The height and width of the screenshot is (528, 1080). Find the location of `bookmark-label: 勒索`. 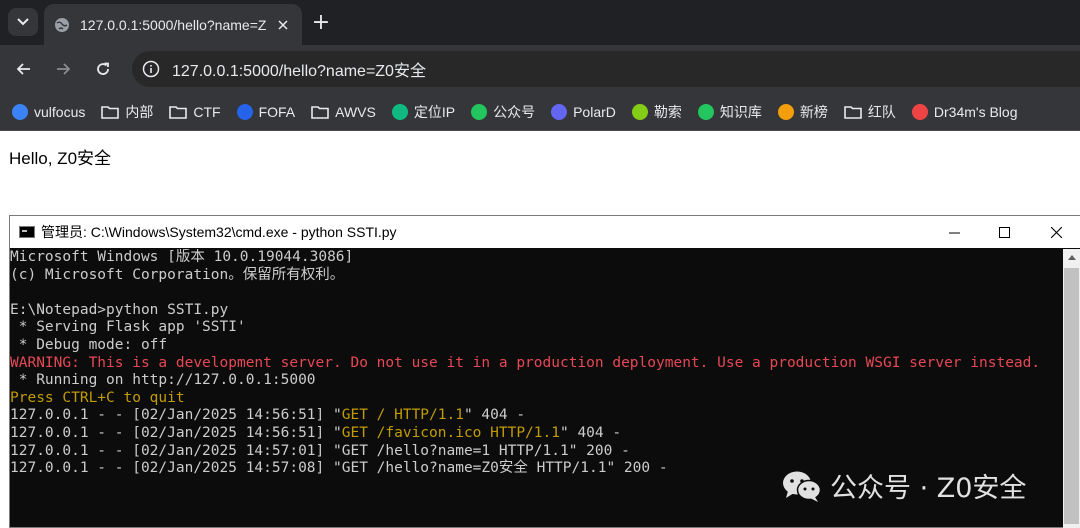

bookmark-label: 勒索 is located at coordinates (667, 111).